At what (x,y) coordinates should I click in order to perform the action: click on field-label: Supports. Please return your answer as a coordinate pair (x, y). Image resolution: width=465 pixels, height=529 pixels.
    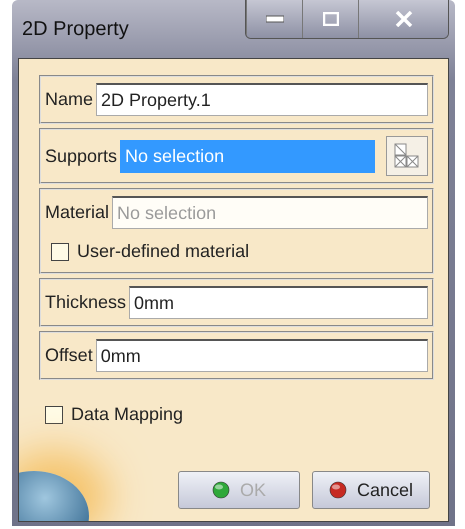
    Looking at the image, I should click on (81, 156).